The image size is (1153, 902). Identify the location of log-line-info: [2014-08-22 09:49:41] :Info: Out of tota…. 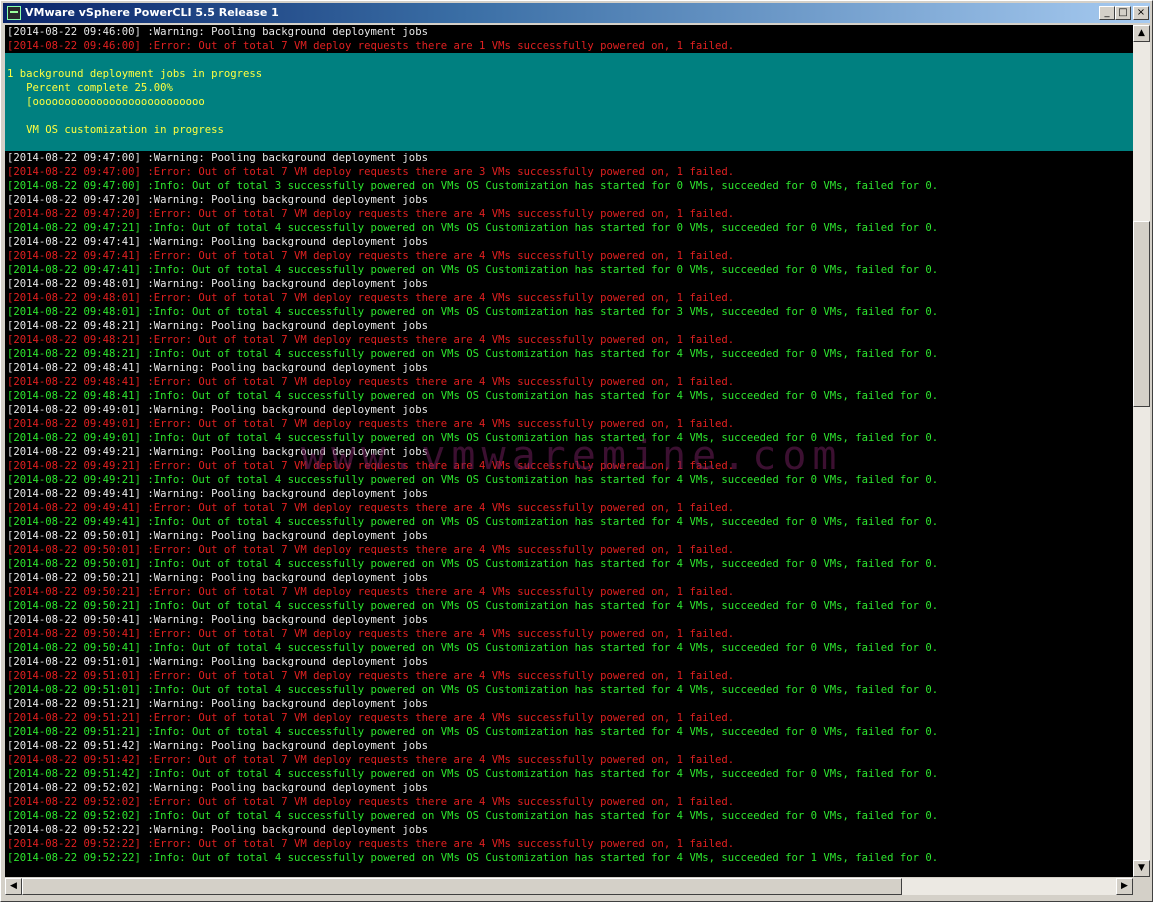
(473, 522).